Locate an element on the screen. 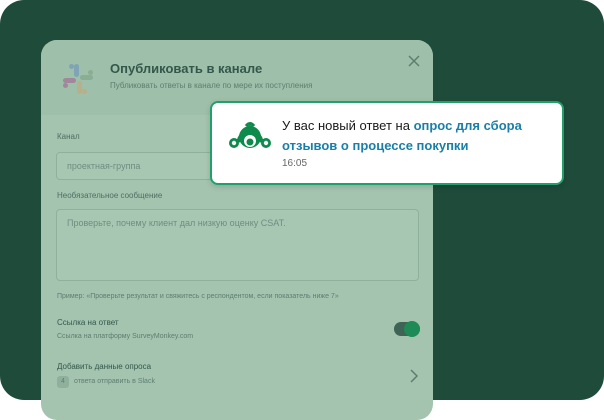 The width and height of the screenshot is (604, 420). chevron-right-icon is located at coordinates (414, 376).